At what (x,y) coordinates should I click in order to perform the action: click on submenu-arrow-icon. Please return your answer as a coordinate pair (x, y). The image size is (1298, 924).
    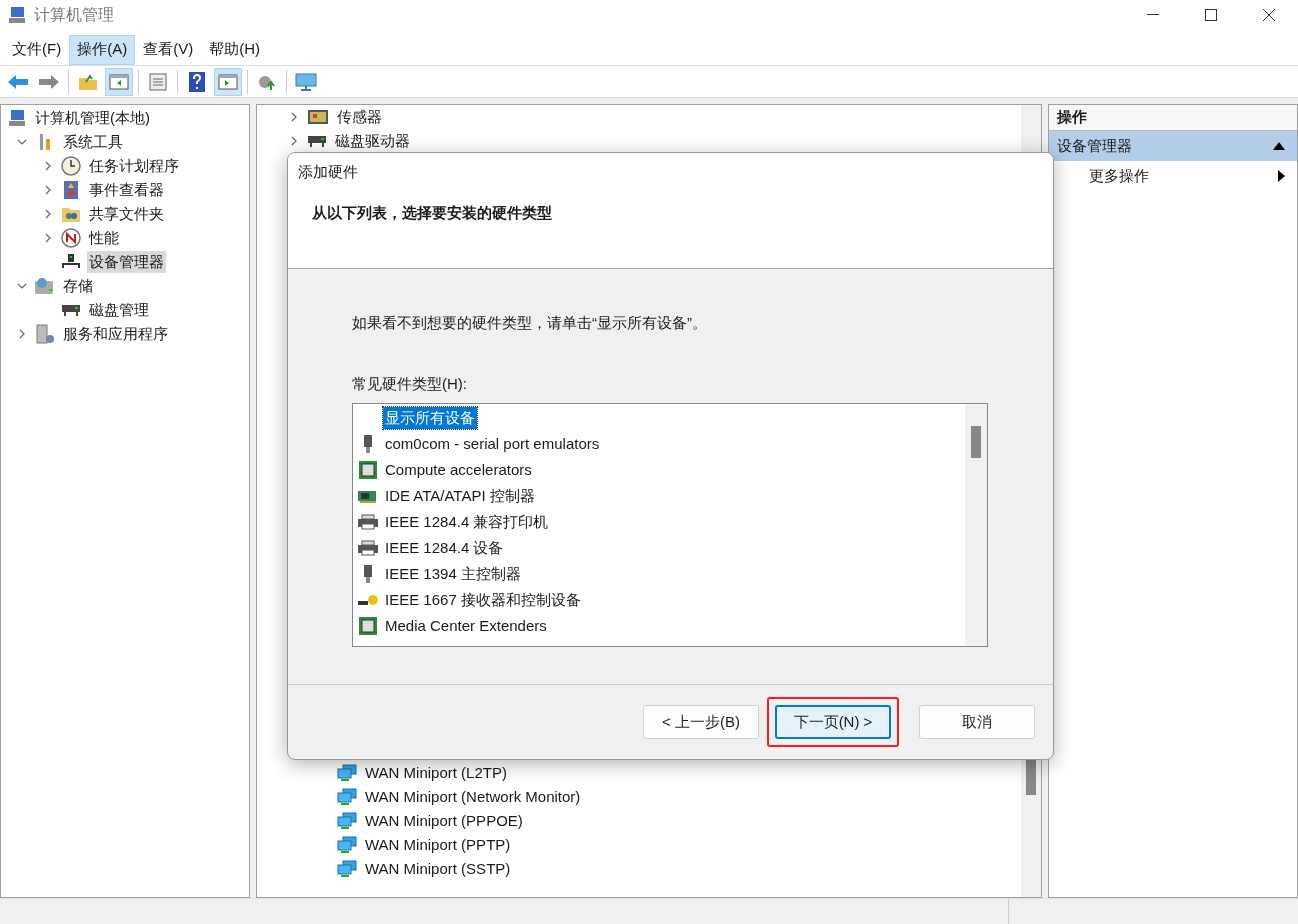
    Looking at the image, I should click on (1281, 176).